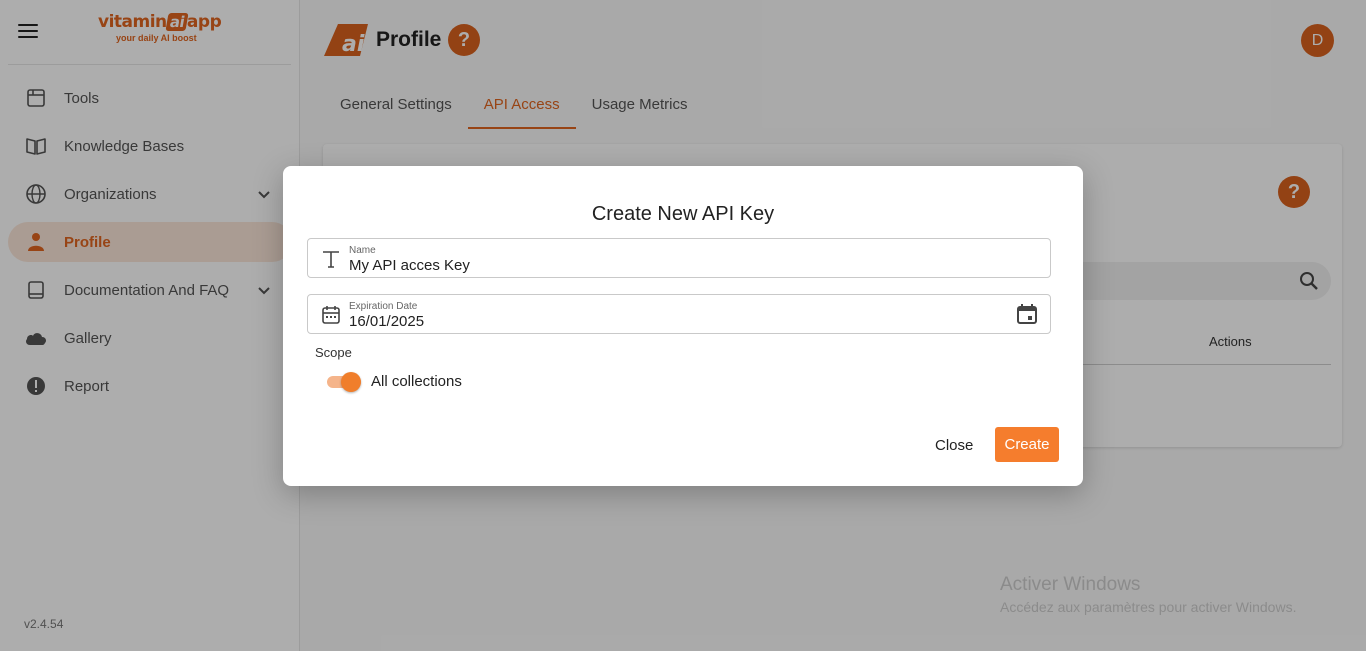 This screenshot has width=1366, height=651. I want to click on calendar-outline-icon, so click(331, 315).